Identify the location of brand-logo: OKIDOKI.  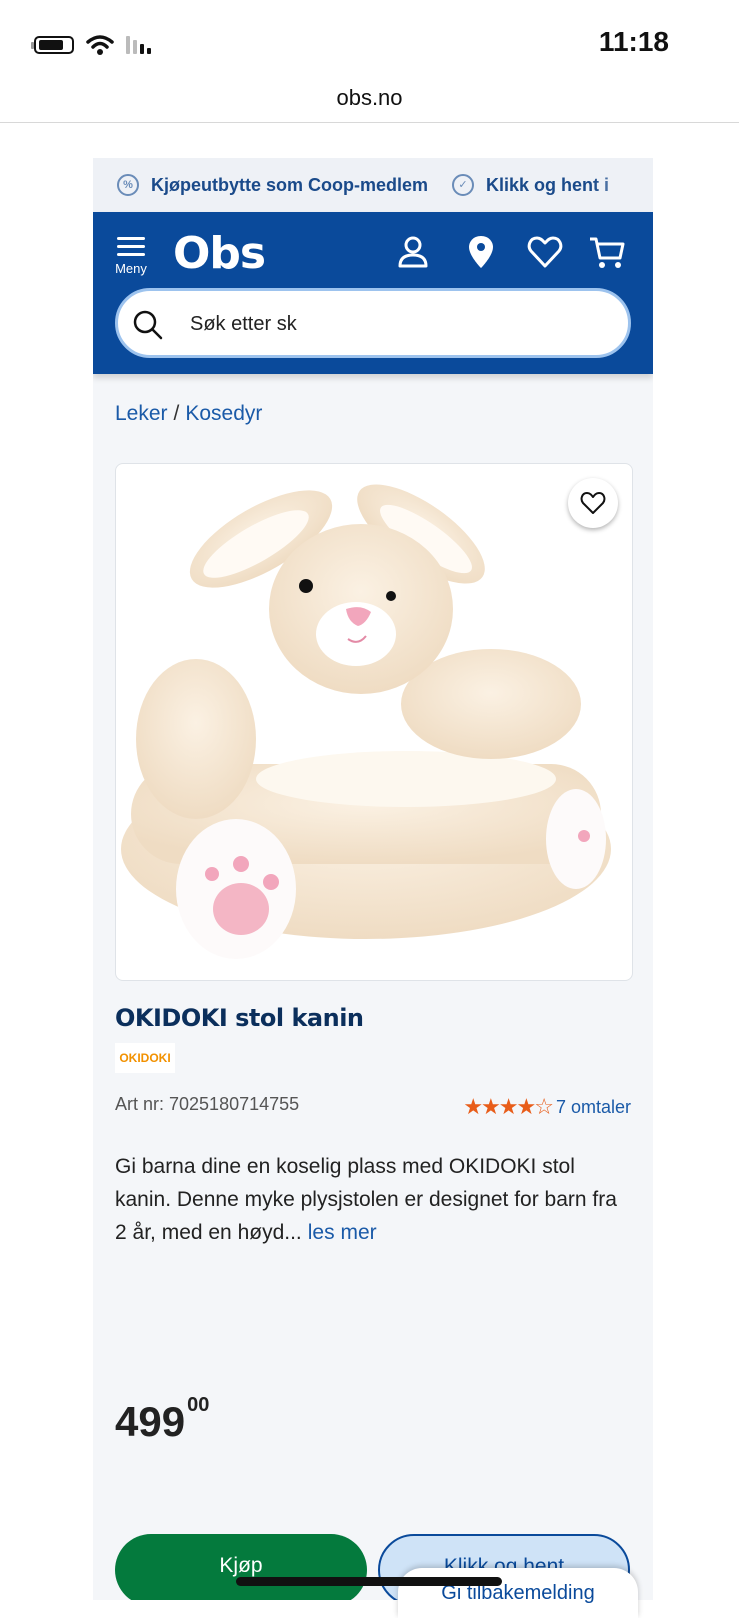
(145, 1058).